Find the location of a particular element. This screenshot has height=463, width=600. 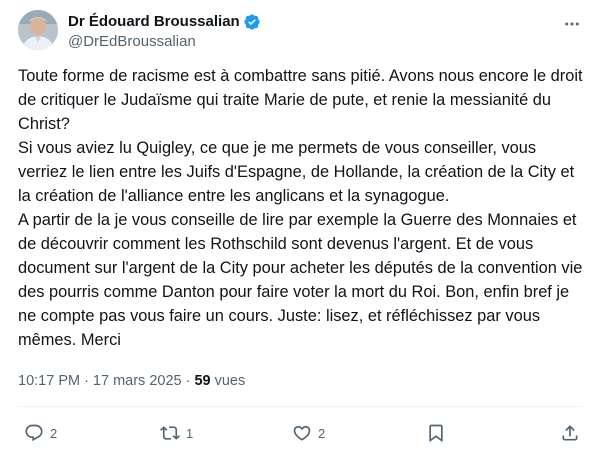

bookmark-button is located at coordinates (436, 433).